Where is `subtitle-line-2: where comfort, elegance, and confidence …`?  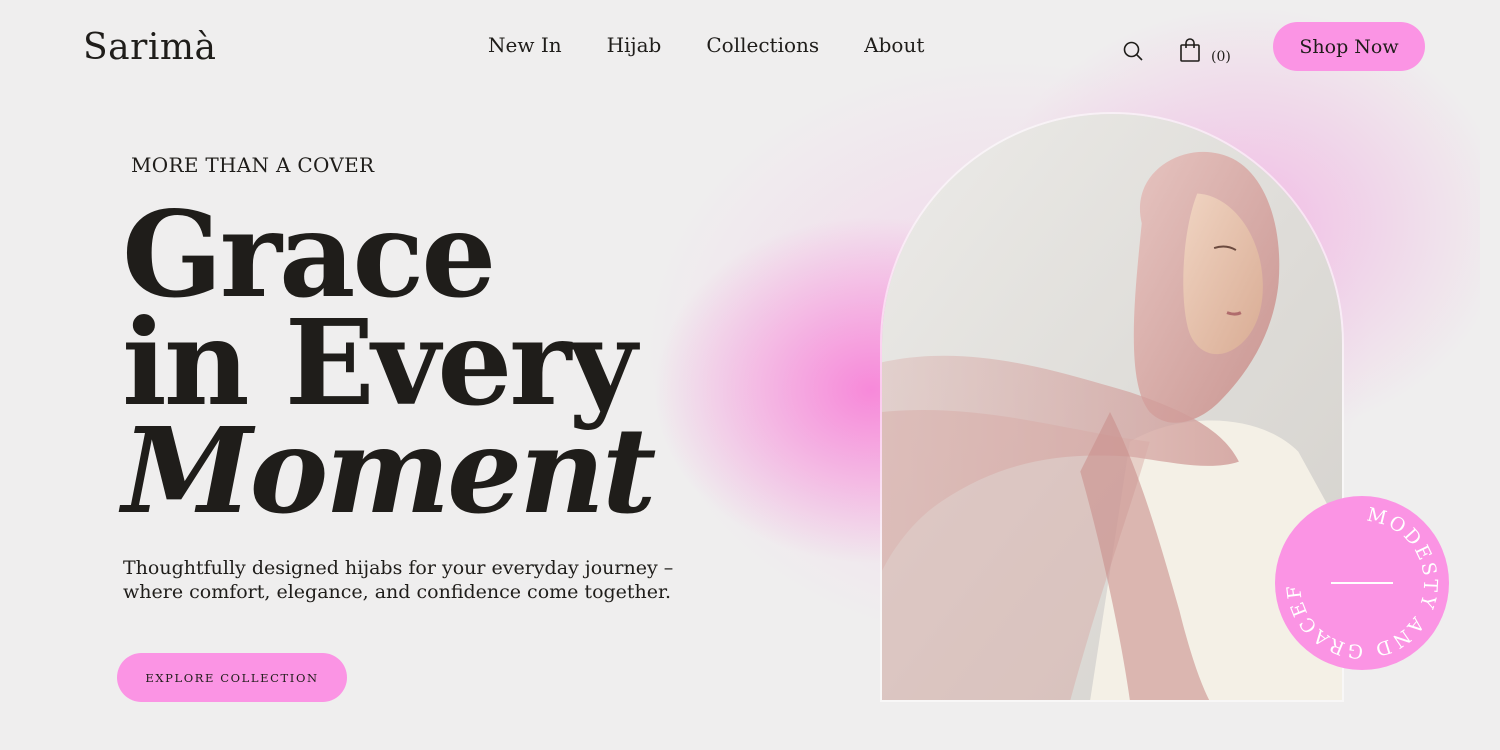
subtitle-line-2: where comfort, elegance, and confidence … is located at coordinates (397, 592).